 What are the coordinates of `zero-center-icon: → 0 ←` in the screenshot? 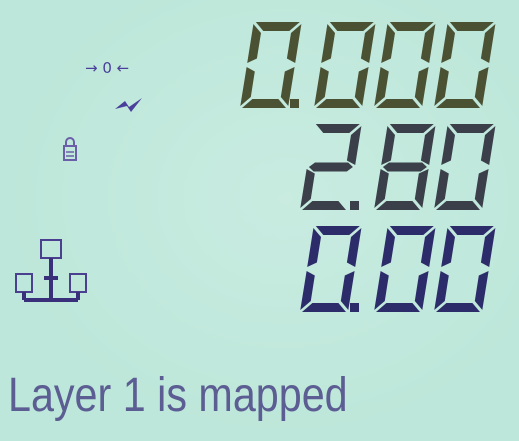 It's located at (107, 68).